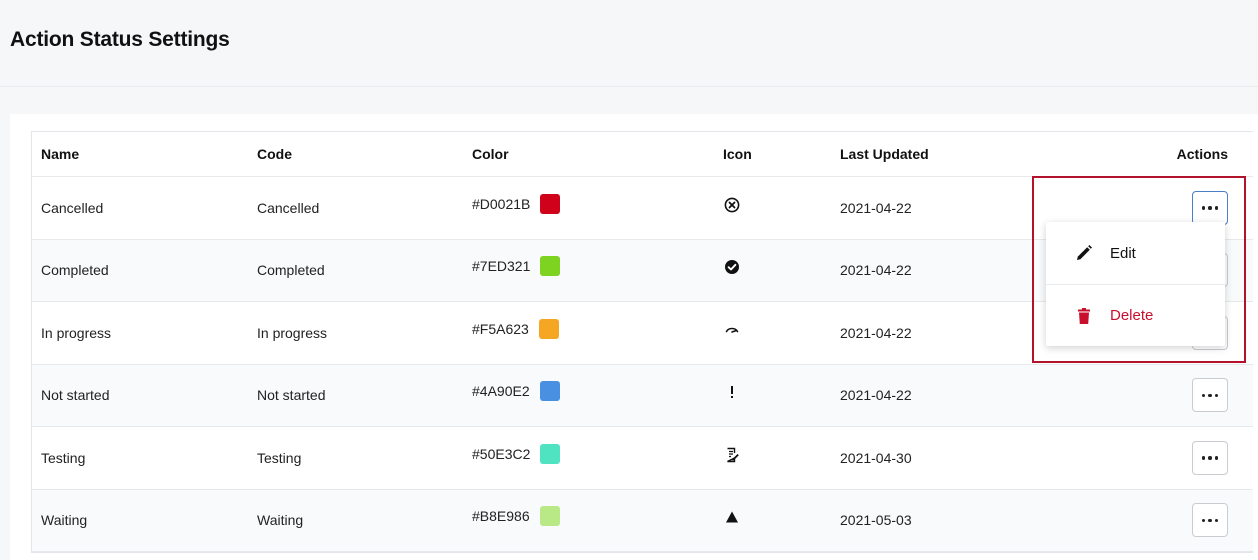 This screenshot has height=560, width=1258. Describe the element at coordinates (490, 154) in the screenshot. I see `column-header-color: Color` at that location.